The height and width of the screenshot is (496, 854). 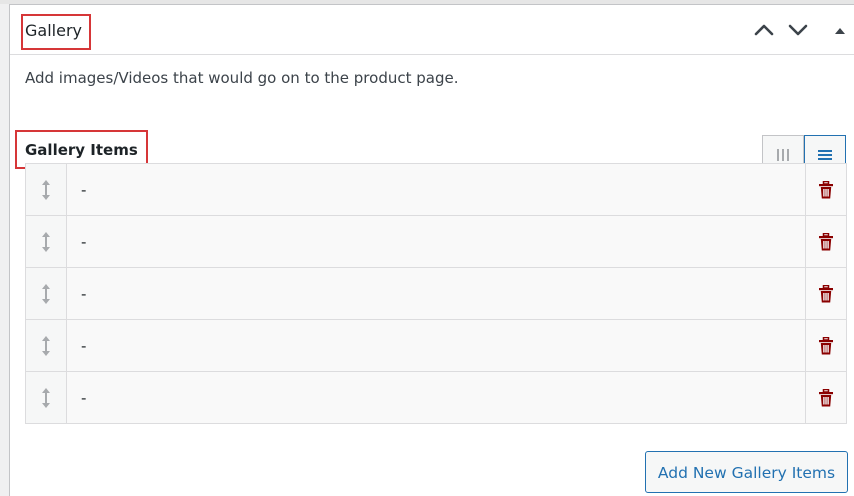 I want to click on move-down-button, so click(x=798, y=30).